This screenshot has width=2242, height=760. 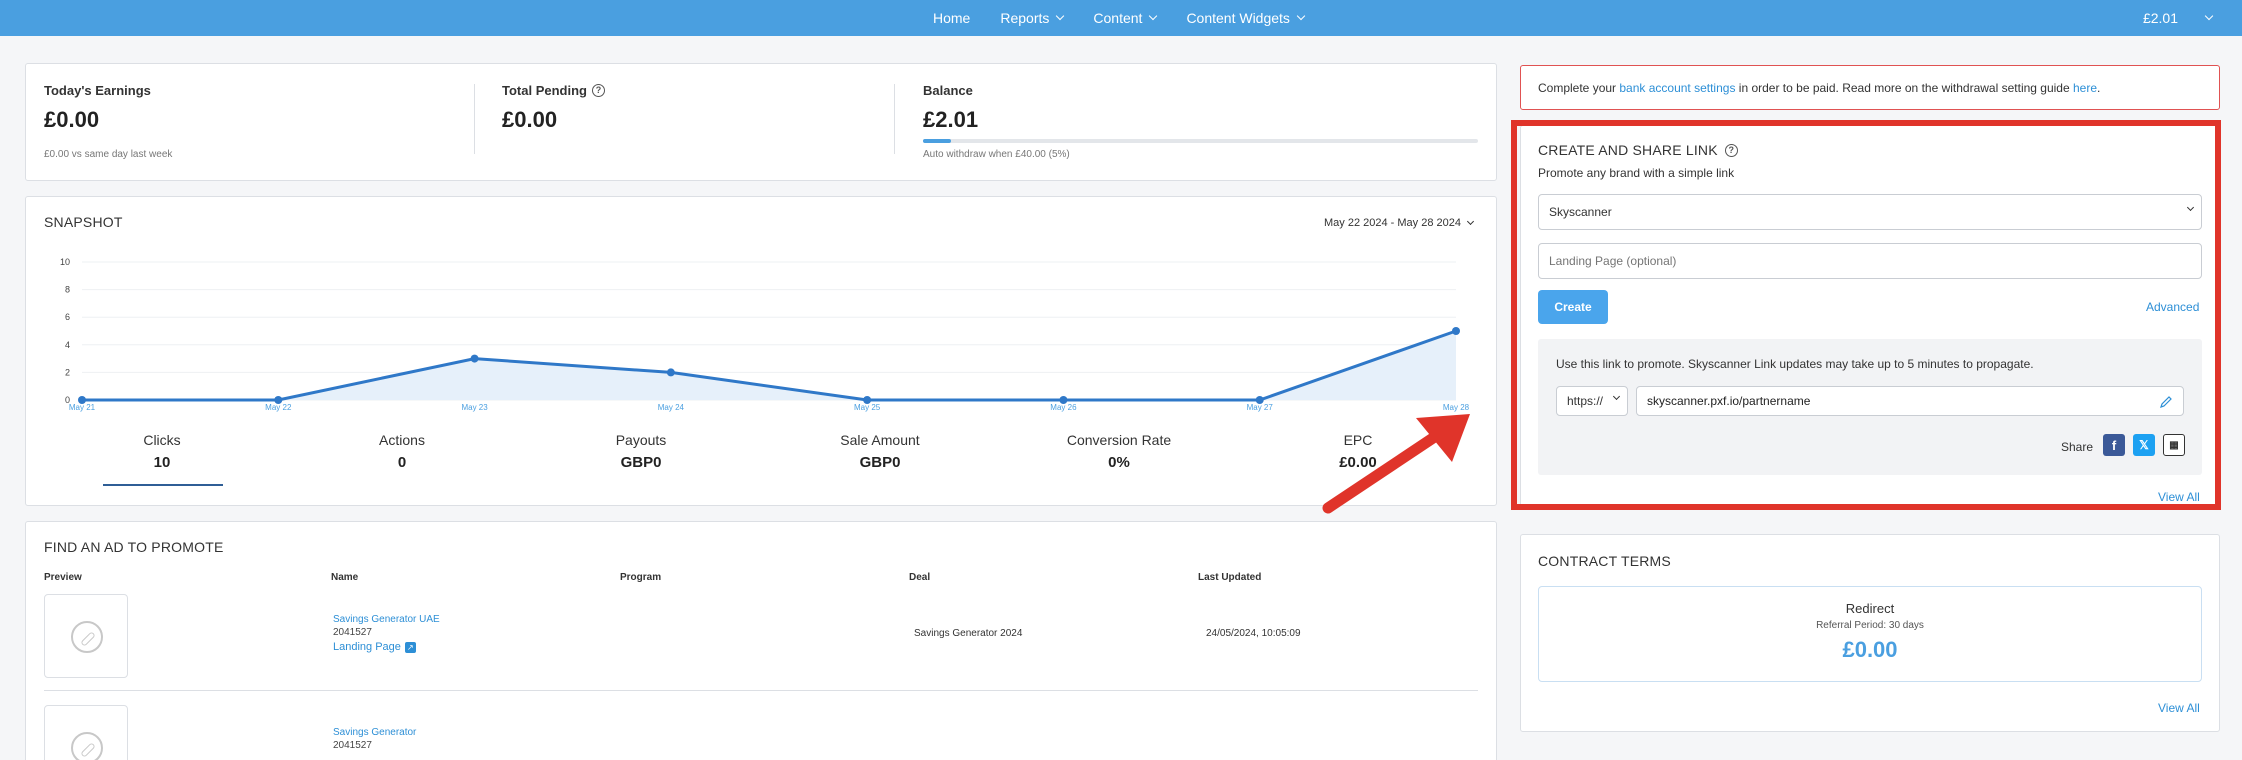 What do you see at coordinates (641, 451) in the screenshot?
I see `metric-payouts: Payouts GBP0` at bounding box center [641, 451].